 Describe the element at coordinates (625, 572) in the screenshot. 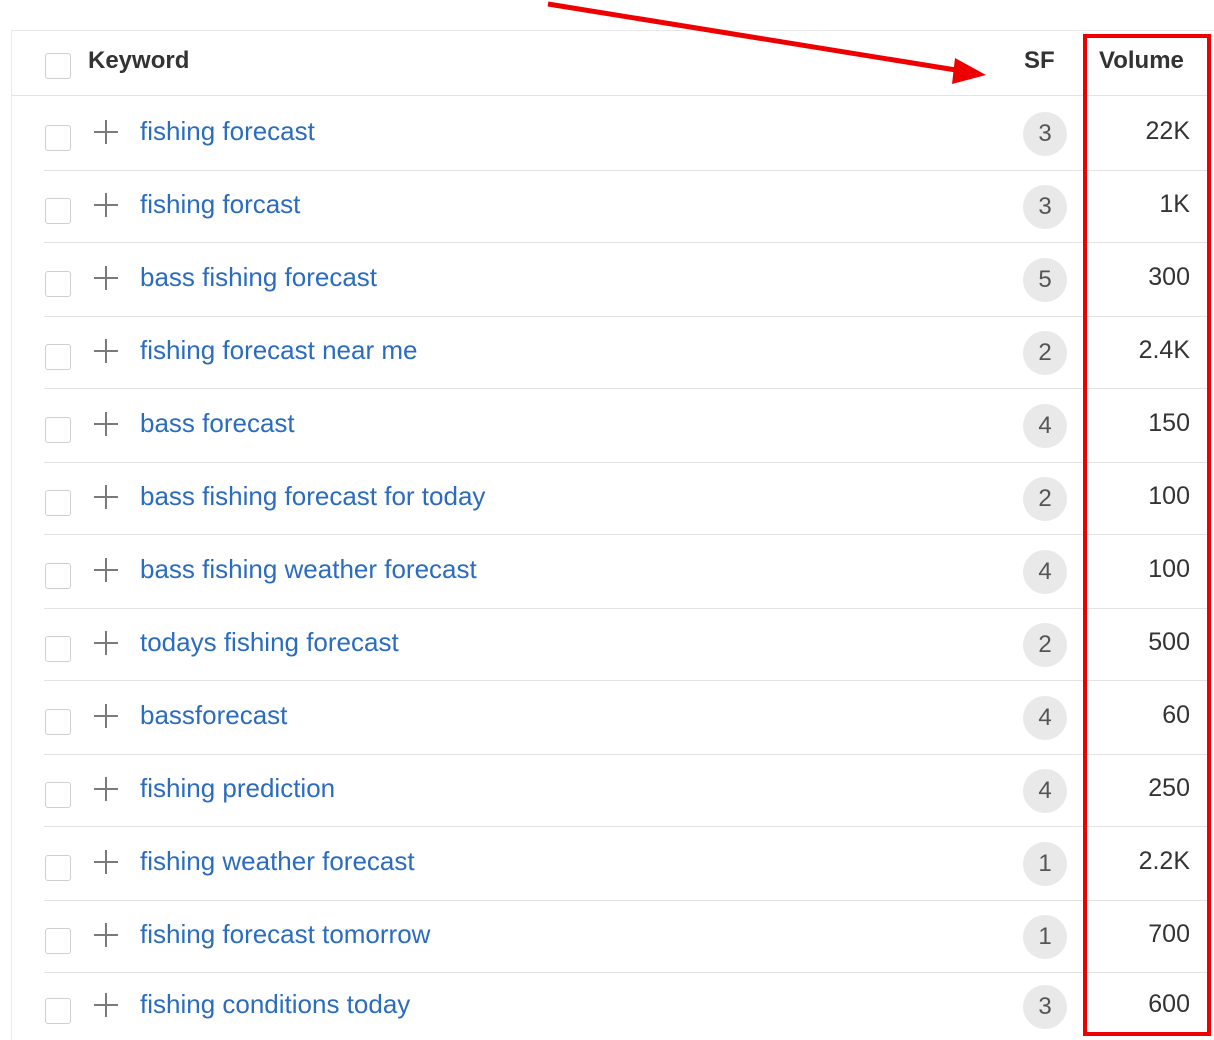

I see `table-row: bass fishing weather forecast 4 100` at that location.